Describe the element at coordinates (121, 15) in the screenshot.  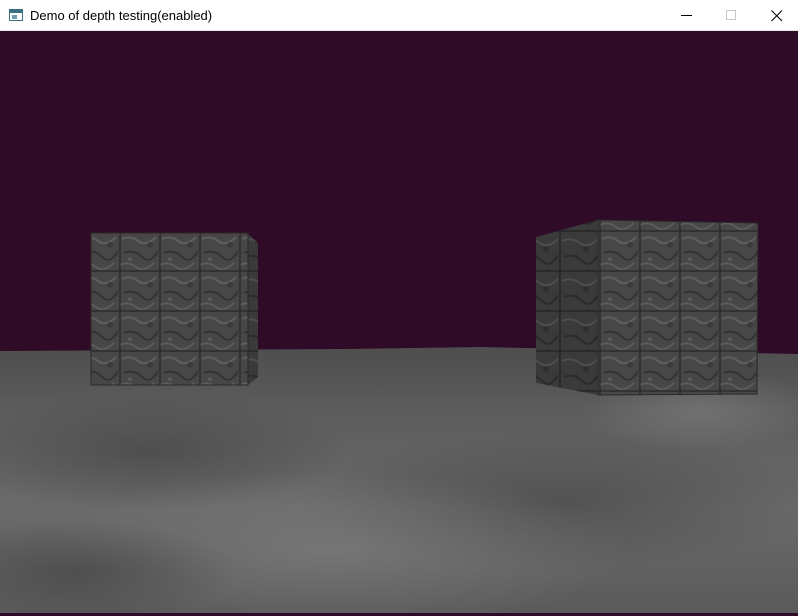
I see `window-title: Demo of depth testing(enabled)` at that location.